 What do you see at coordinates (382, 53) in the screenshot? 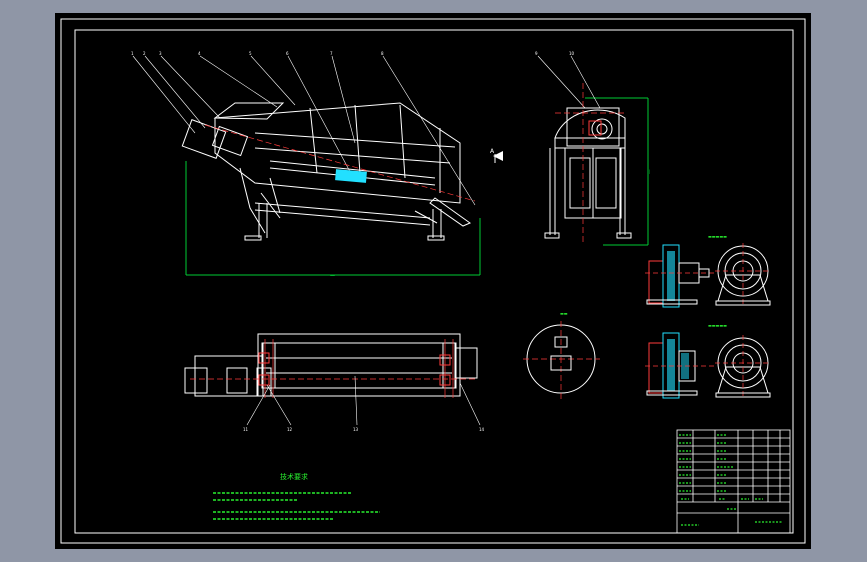
I see `svg-text: 8` at bounding box center [382, 53].